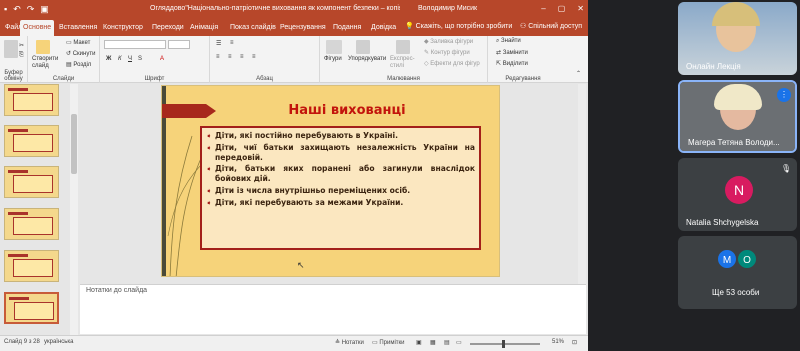 Image resolution: width=800 pixels, height=351 pixels. Describe the element at coordinates (254, 57) in the screenshot. I see `justify-icon: ≡` at that location.